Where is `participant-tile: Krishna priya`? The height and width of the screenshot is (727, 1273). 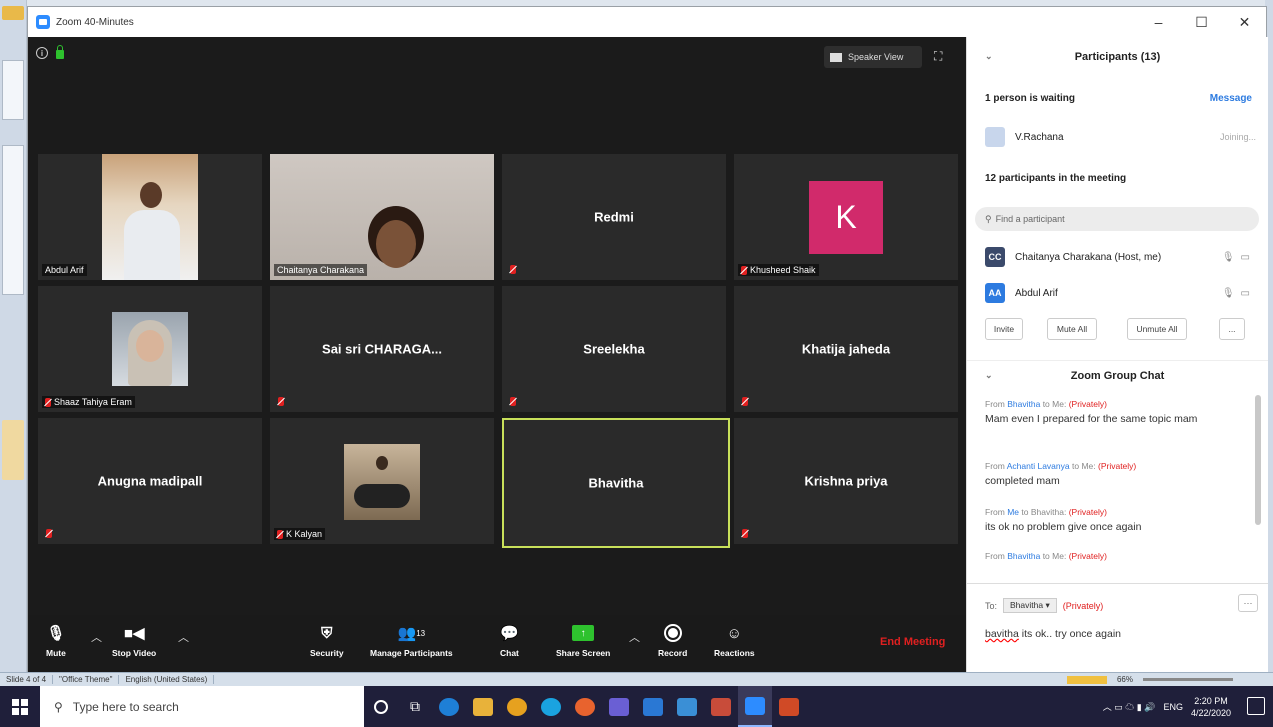 participant-tile: Krishna priya is located at coordinates (846, 481).